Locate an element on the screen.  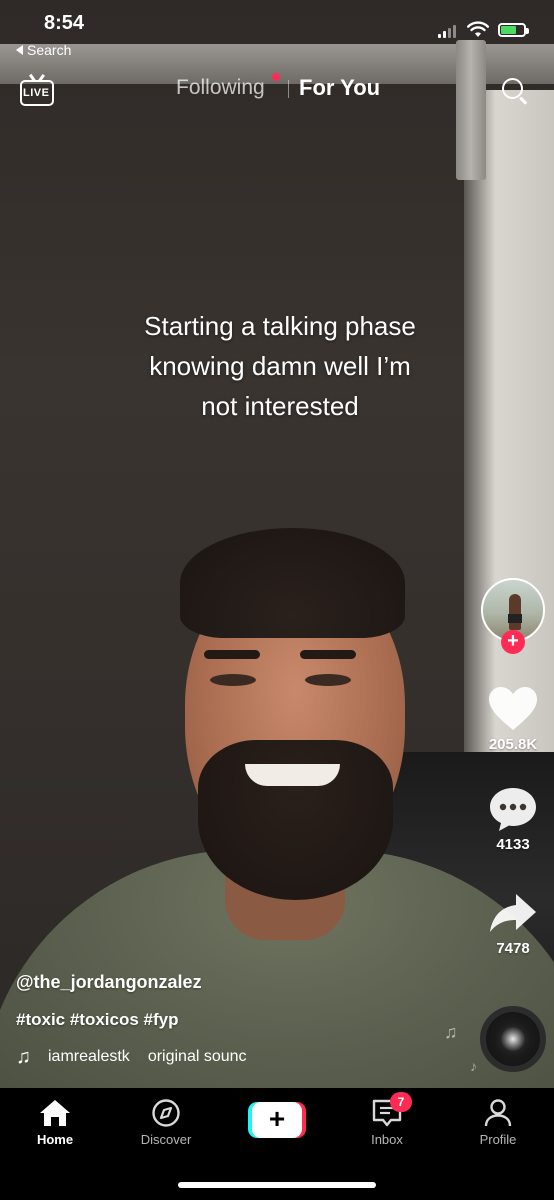
back-arrow-icon is located at coordinates (19, 50).